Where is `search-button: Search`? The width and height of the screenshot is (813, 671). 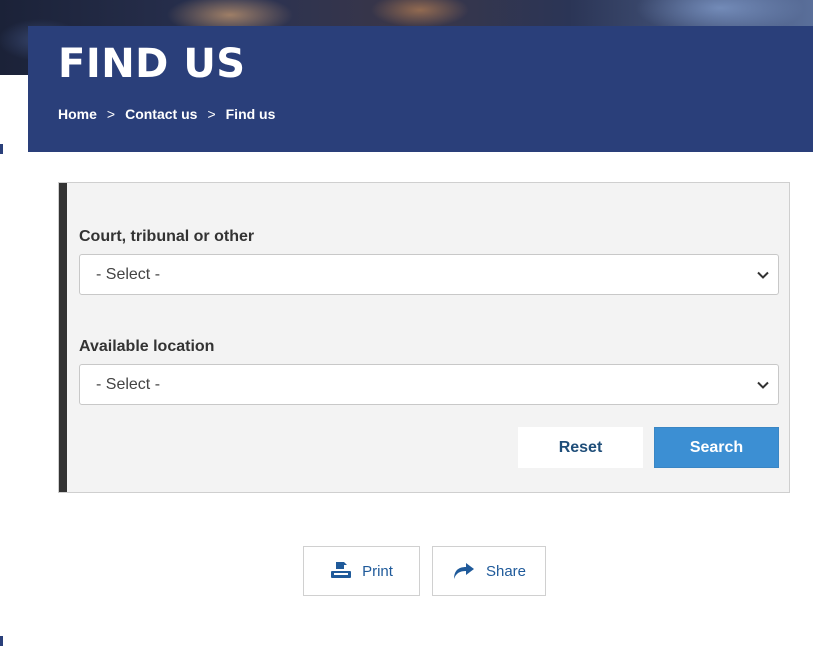
search-button: Search is located at coordinates (716, 447).